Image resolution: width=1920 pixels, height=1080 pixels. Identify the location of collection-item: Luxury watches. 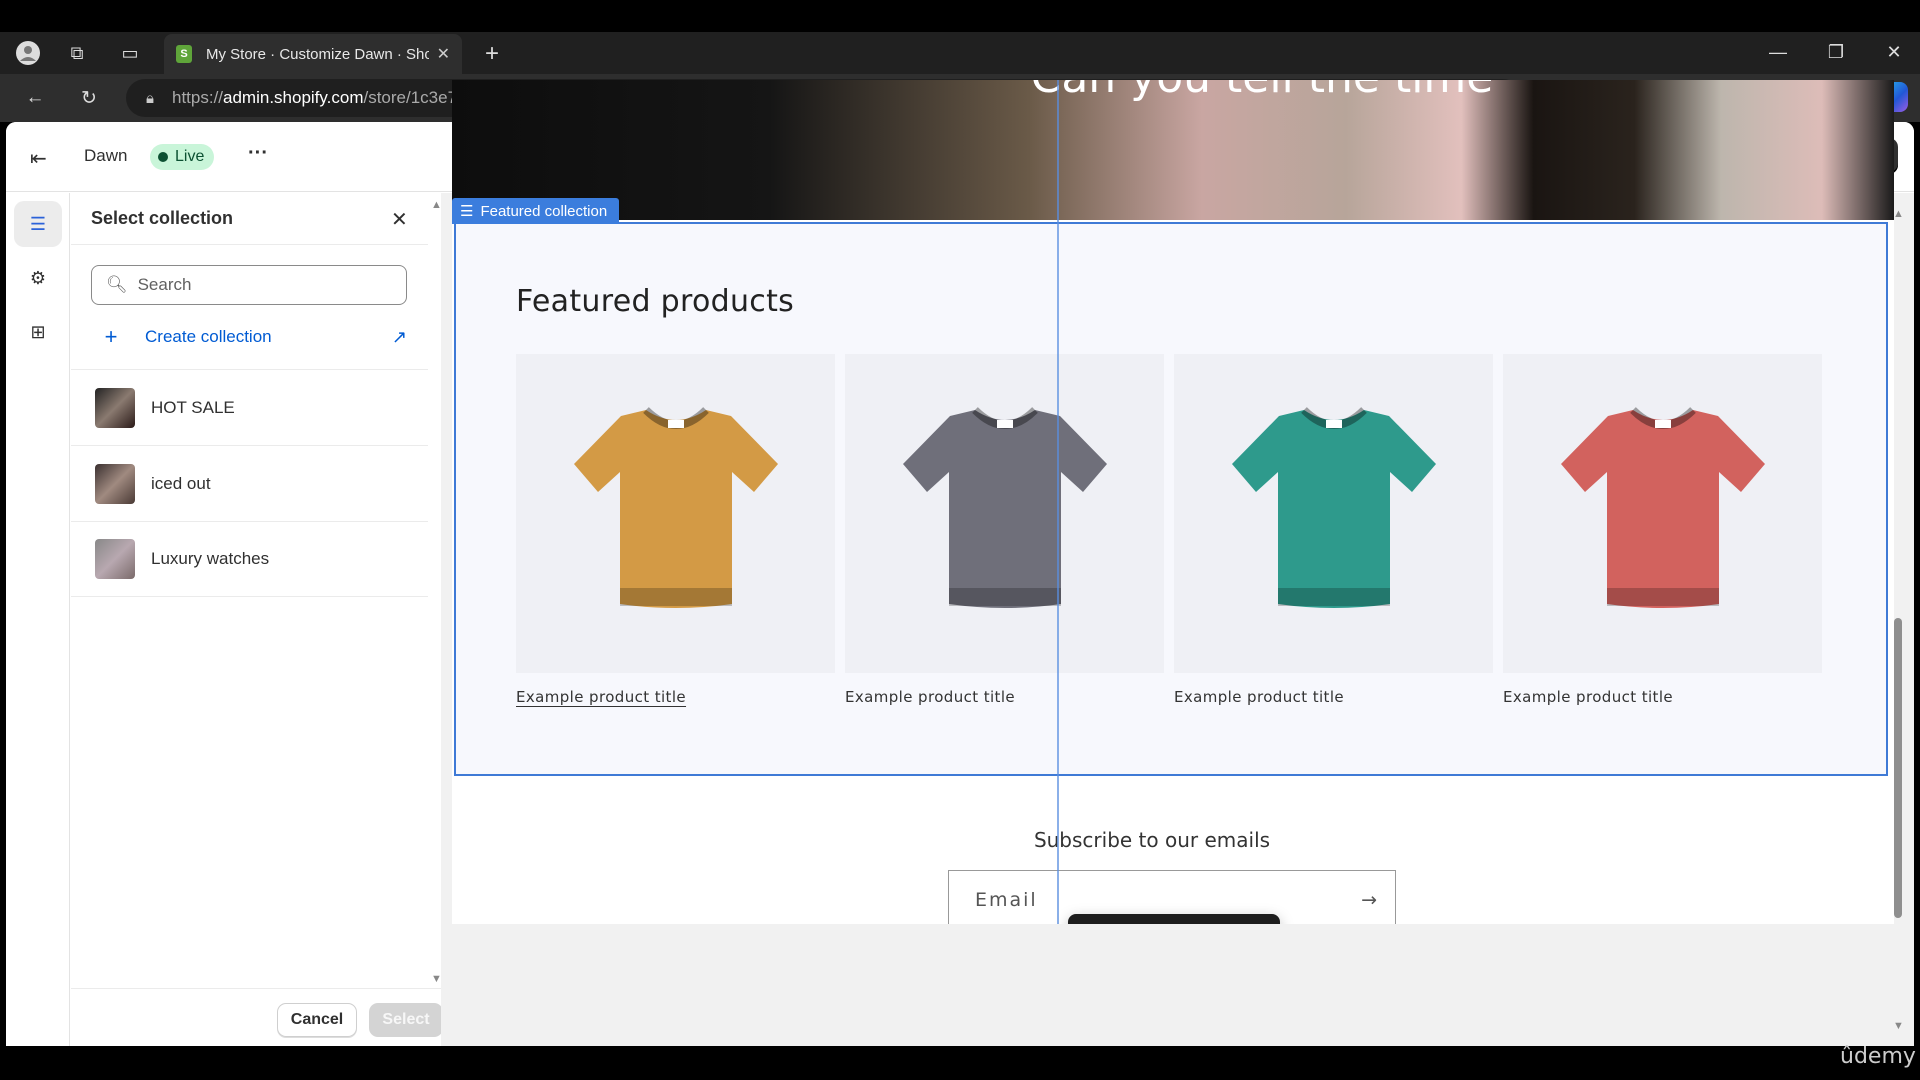
(249, 559).